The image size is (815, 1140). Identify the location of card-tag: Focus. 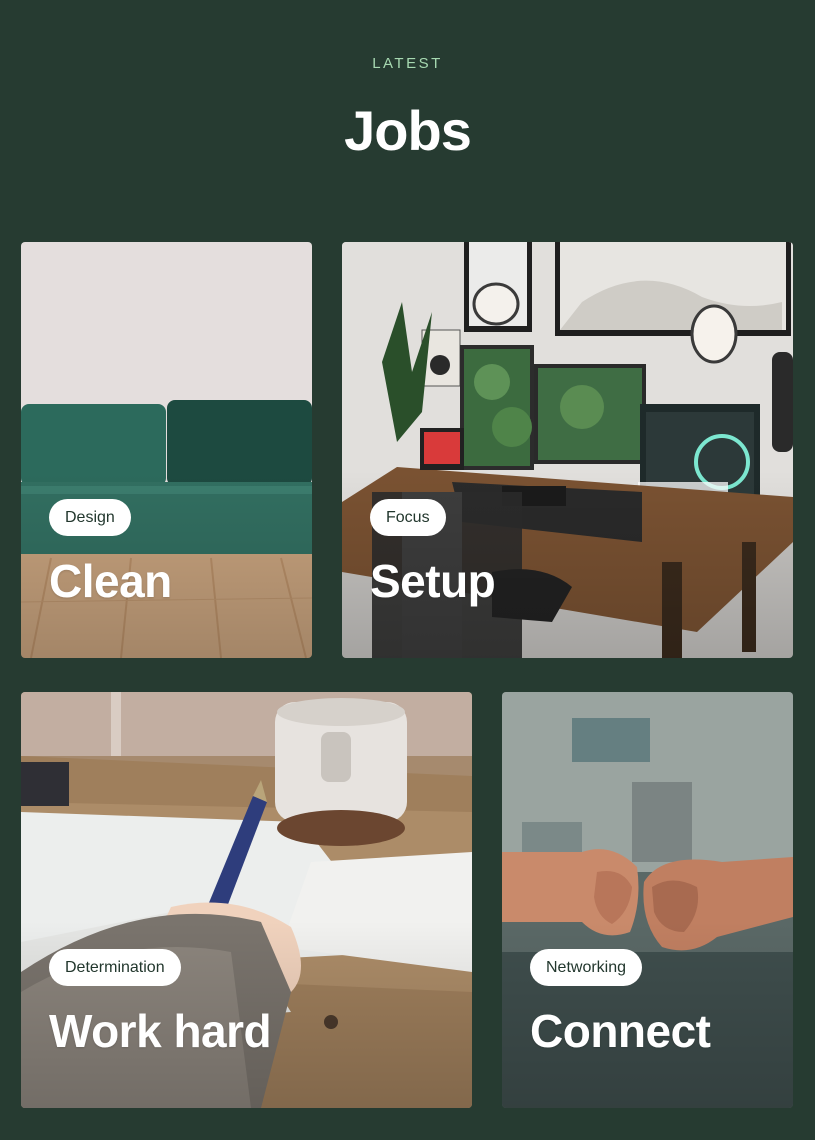
(408, 517).